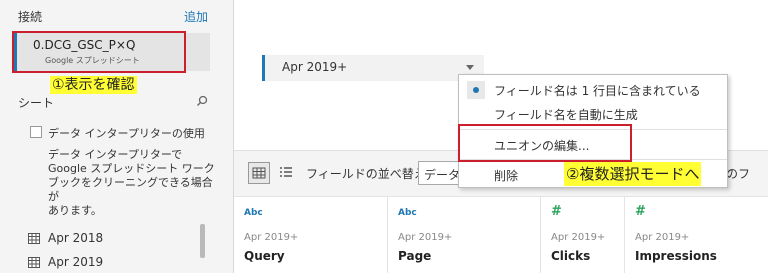  What do you see at coordinates (373, 68) in the screenshot?
I see `union-table-pill: Apr 2019+` at bounding box center [373, 68].